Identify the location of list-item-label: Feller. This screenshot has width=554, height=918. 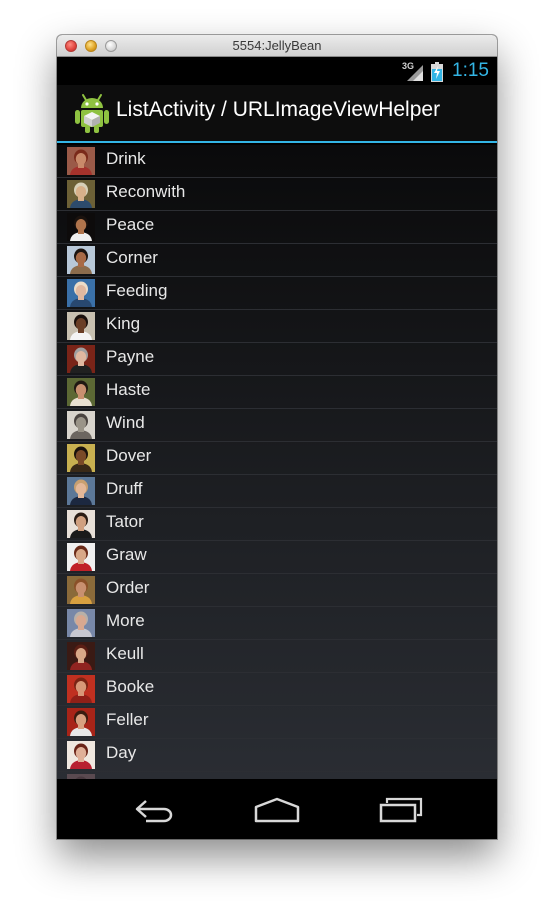
(127, 719).